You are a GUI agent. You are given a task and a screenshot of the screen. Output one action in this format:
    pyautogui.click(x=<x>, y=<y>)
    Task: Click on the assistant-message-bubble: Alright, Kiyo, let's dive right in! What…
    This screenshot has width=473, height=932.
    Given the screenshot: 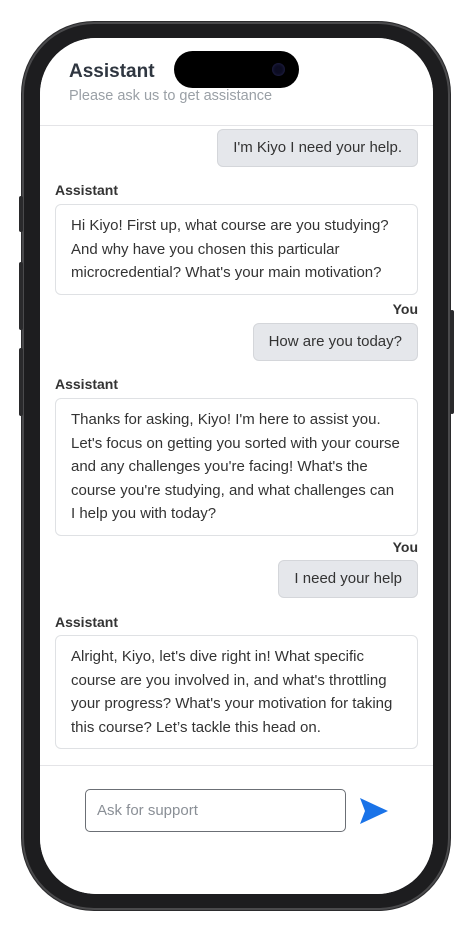 What is the action you would take?
    pyautogui.click(x=236, y=692)
    